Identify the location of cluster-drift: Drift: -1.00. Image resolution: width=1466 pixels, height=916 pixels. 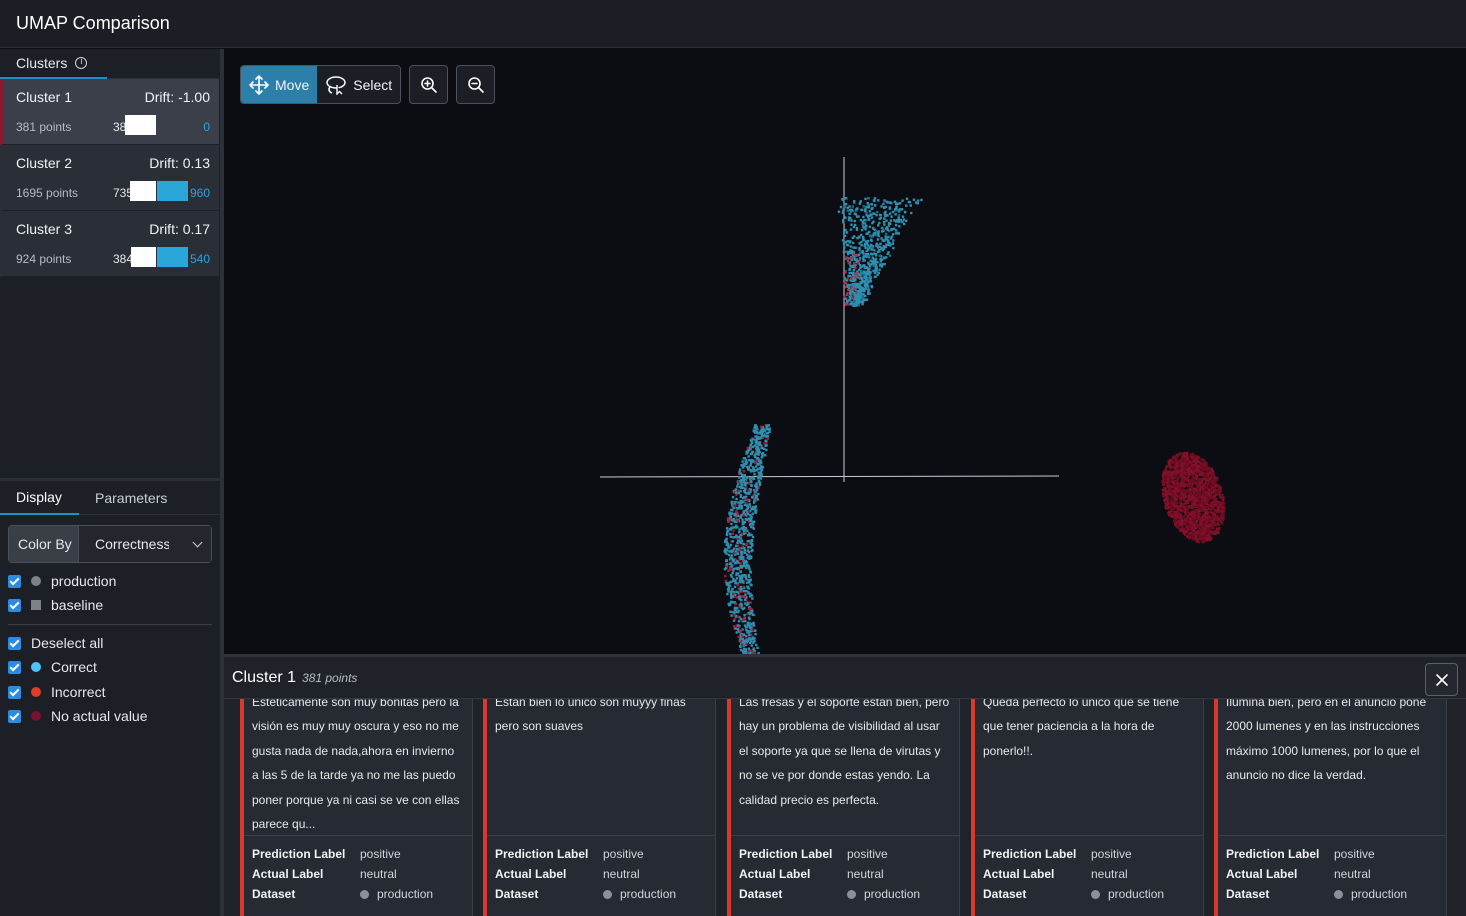
(177, 97).